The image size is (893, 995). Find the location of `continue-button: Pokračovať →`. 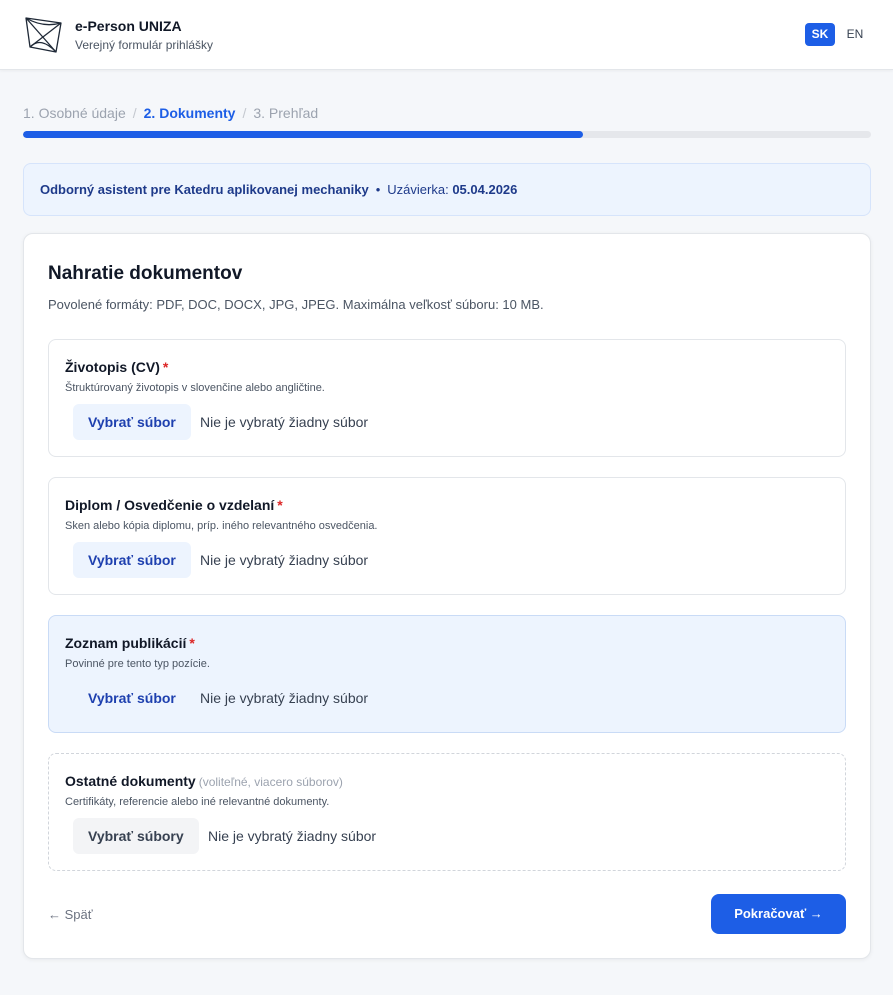

continue-button: Pokračovať → is located at coordinates (778, 914).